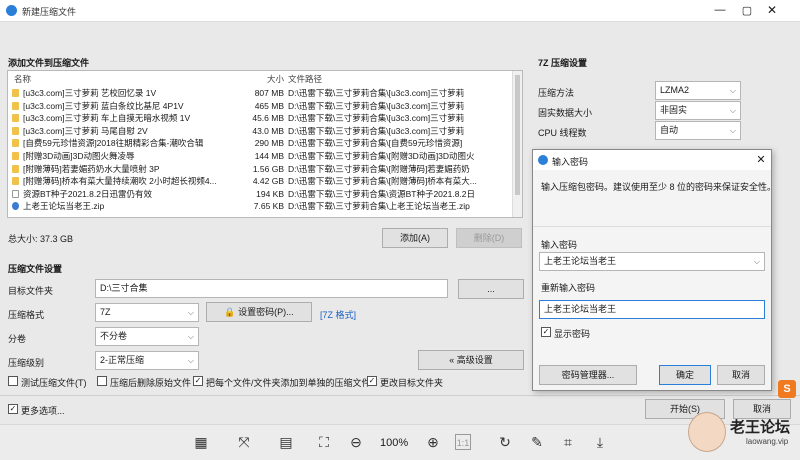 Image resolution: width=800 pixels, height=460 pixels. I want to click on file-list-scrollbar, so click(517, 144).